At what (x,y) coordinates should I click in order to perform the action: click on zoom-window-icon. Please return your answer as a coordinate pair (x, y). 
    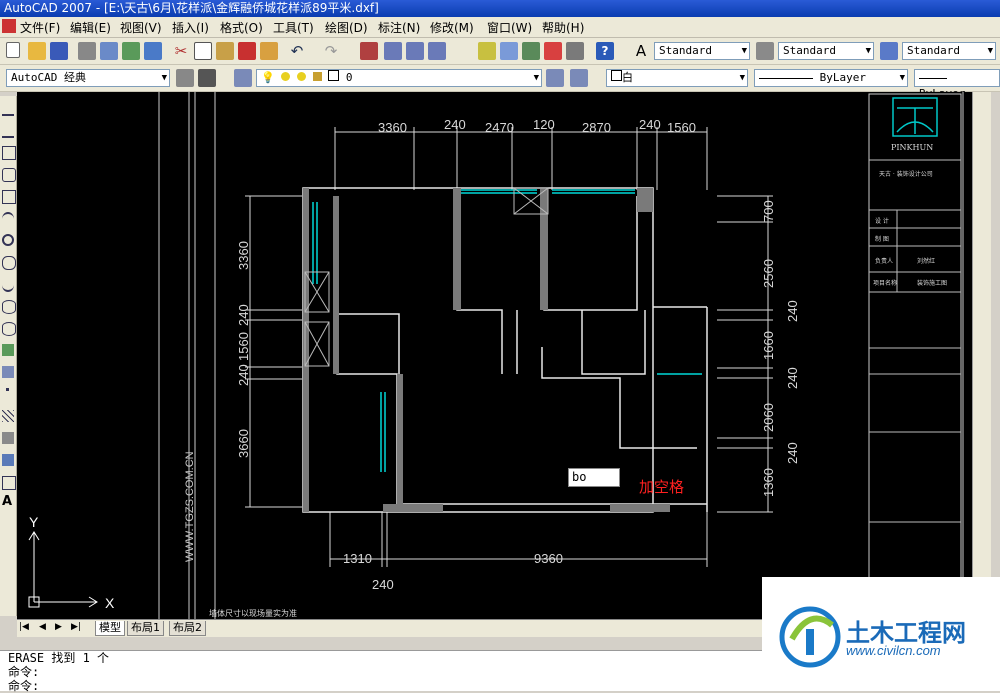
    Looking at the image, I should click on (415, 51).